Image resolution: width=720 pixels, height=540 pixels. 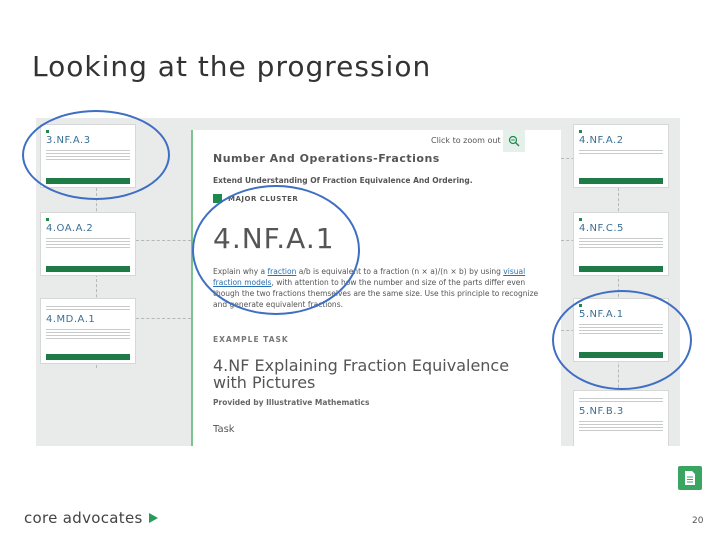 I want to click on standard-card: 4.NF.A.2, so click(x=621, y=156).